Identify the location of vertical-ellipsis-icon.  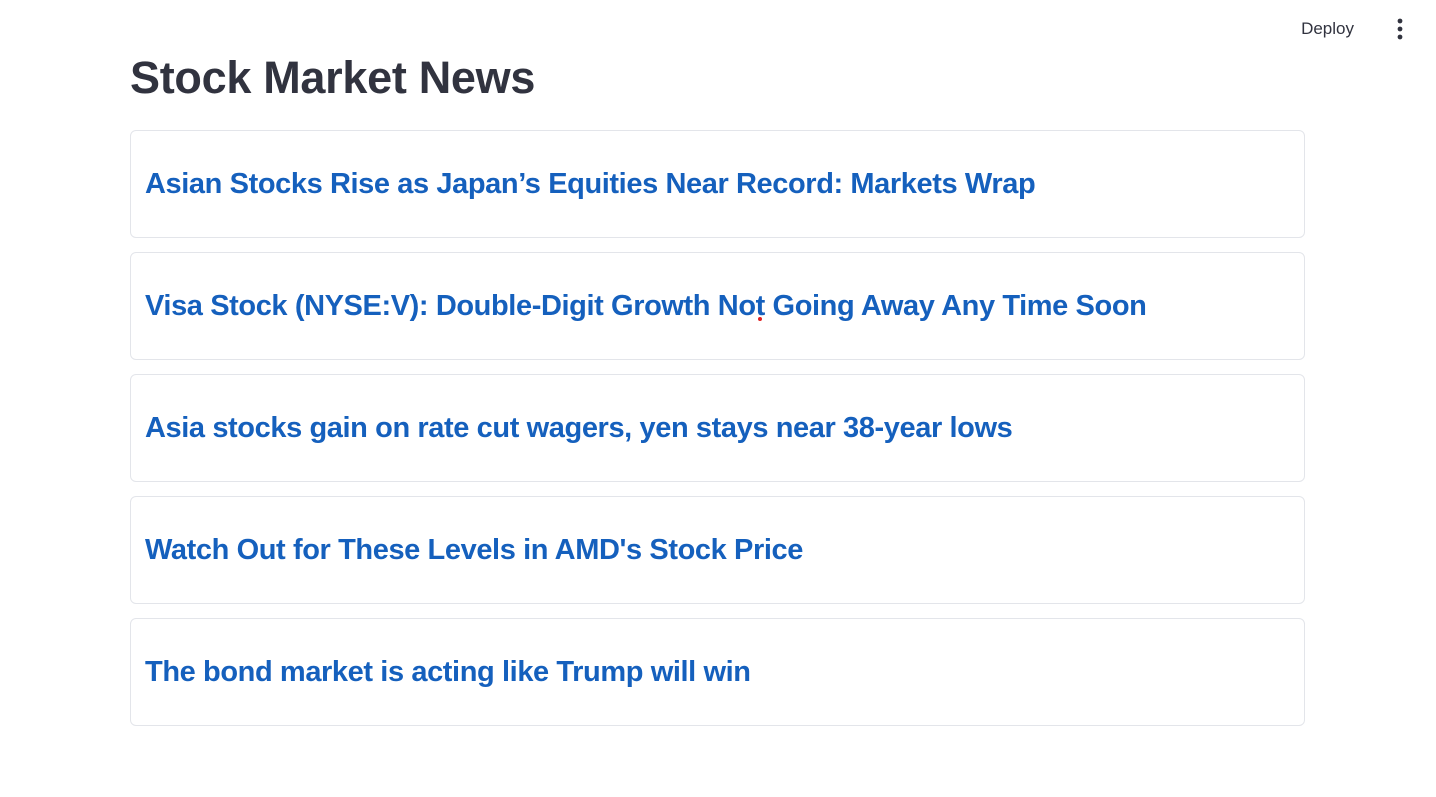
(1400, 29).